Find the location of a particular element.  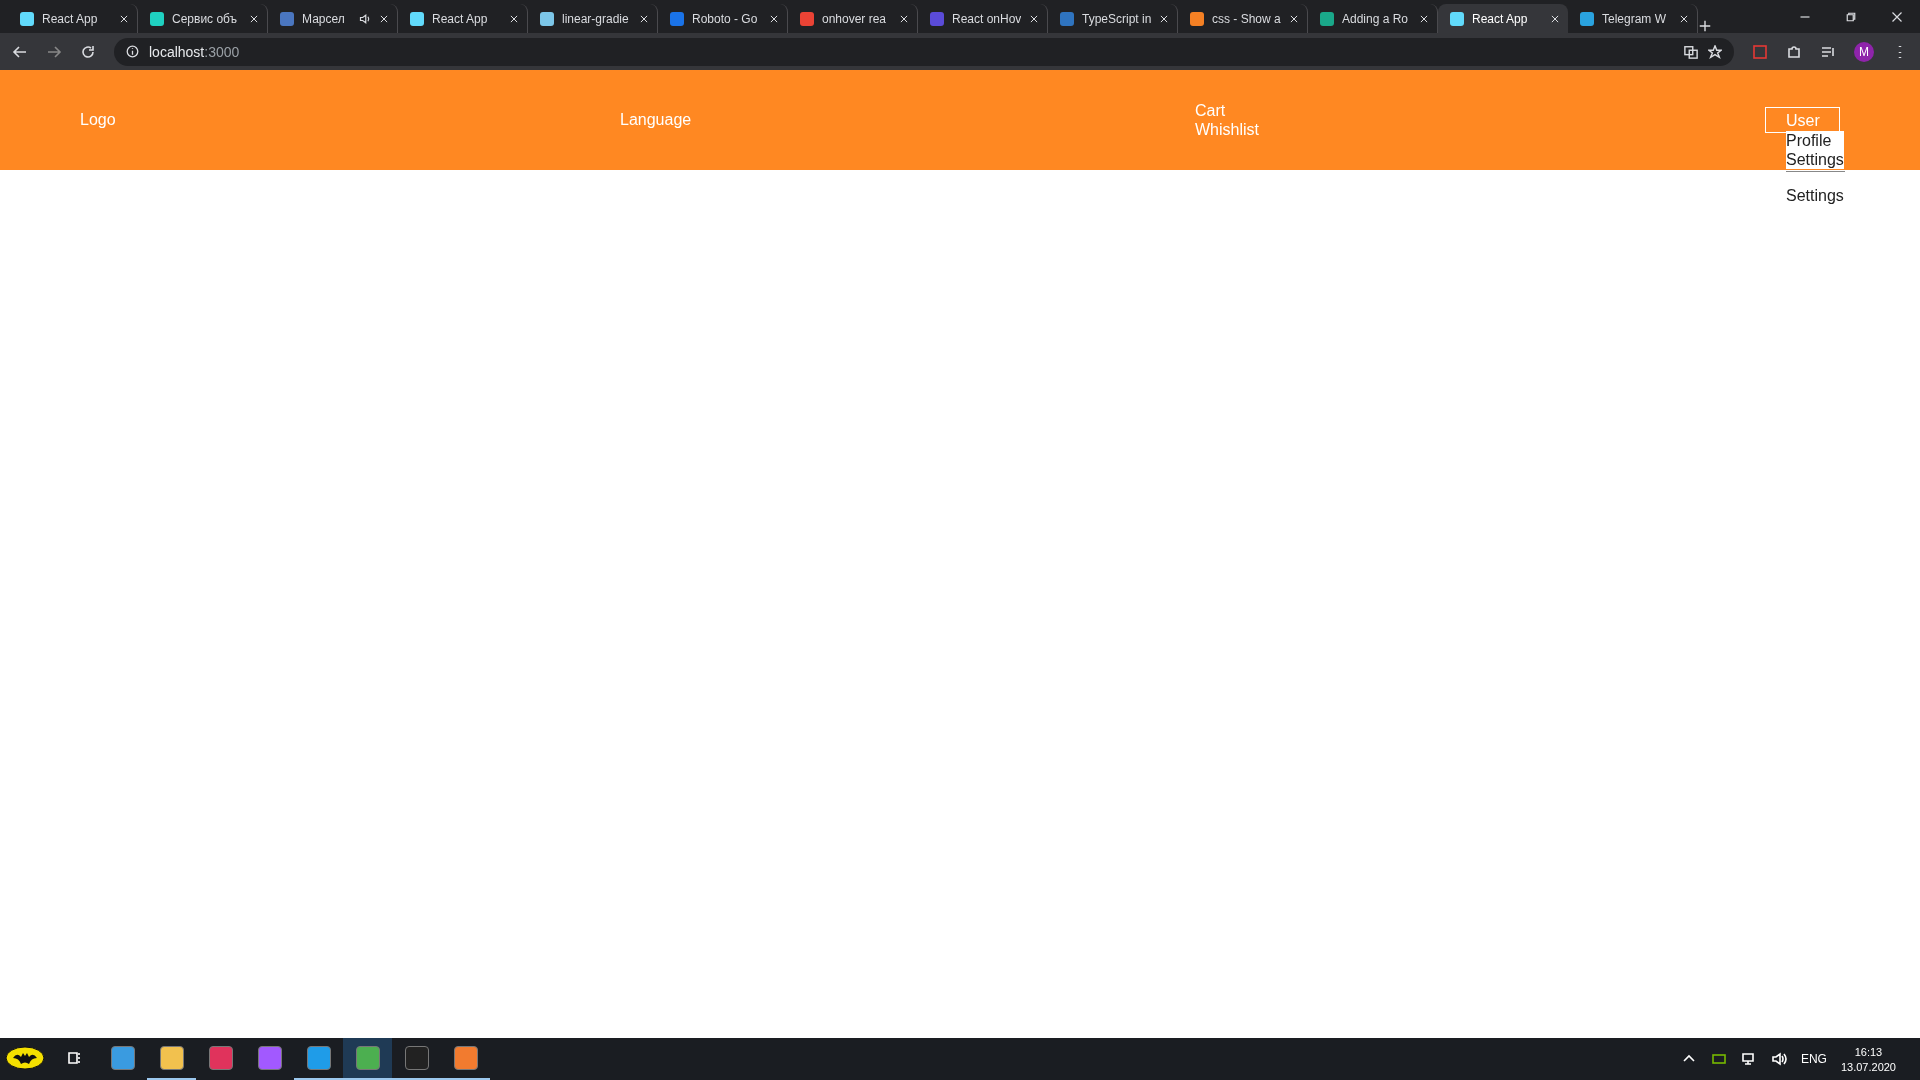

task-view-icon is located at coordinates (73, 1058).